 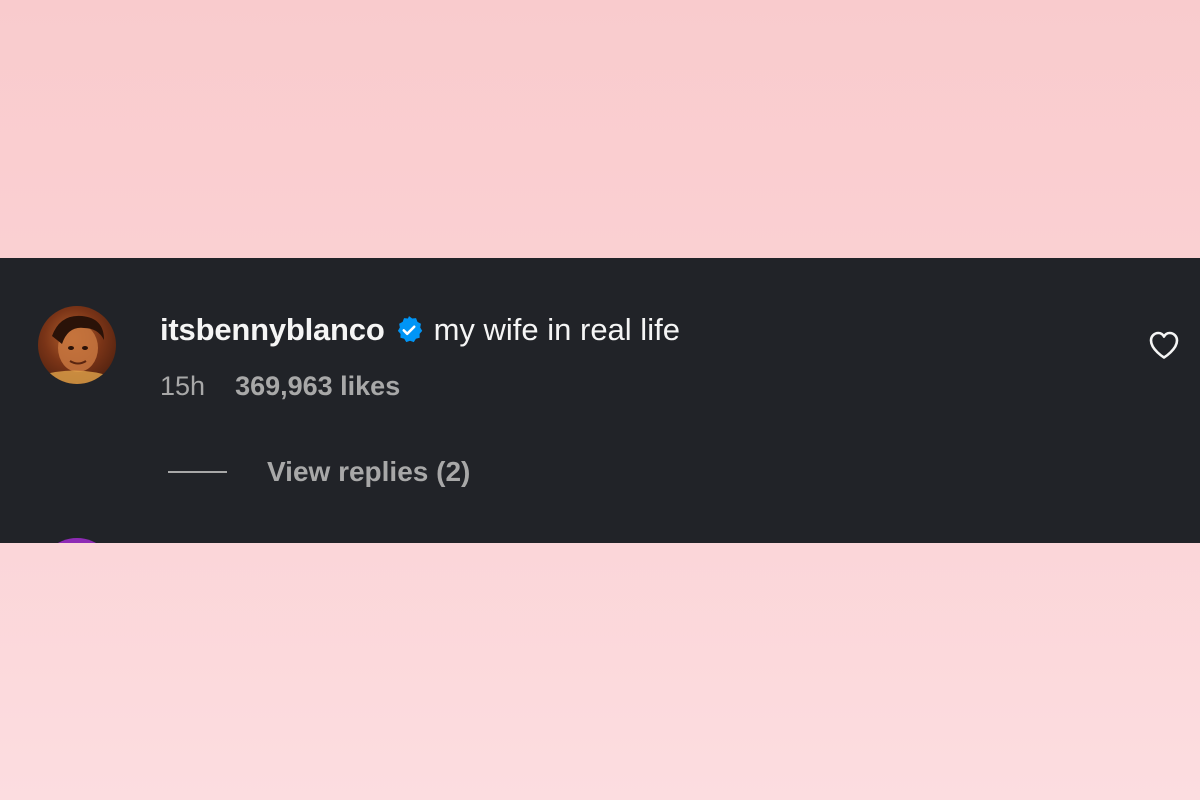 What do you see at coordinates (272, 330) in the screenshot?
I see `username: itsbennyblanco` at bounding box center [272, 330].